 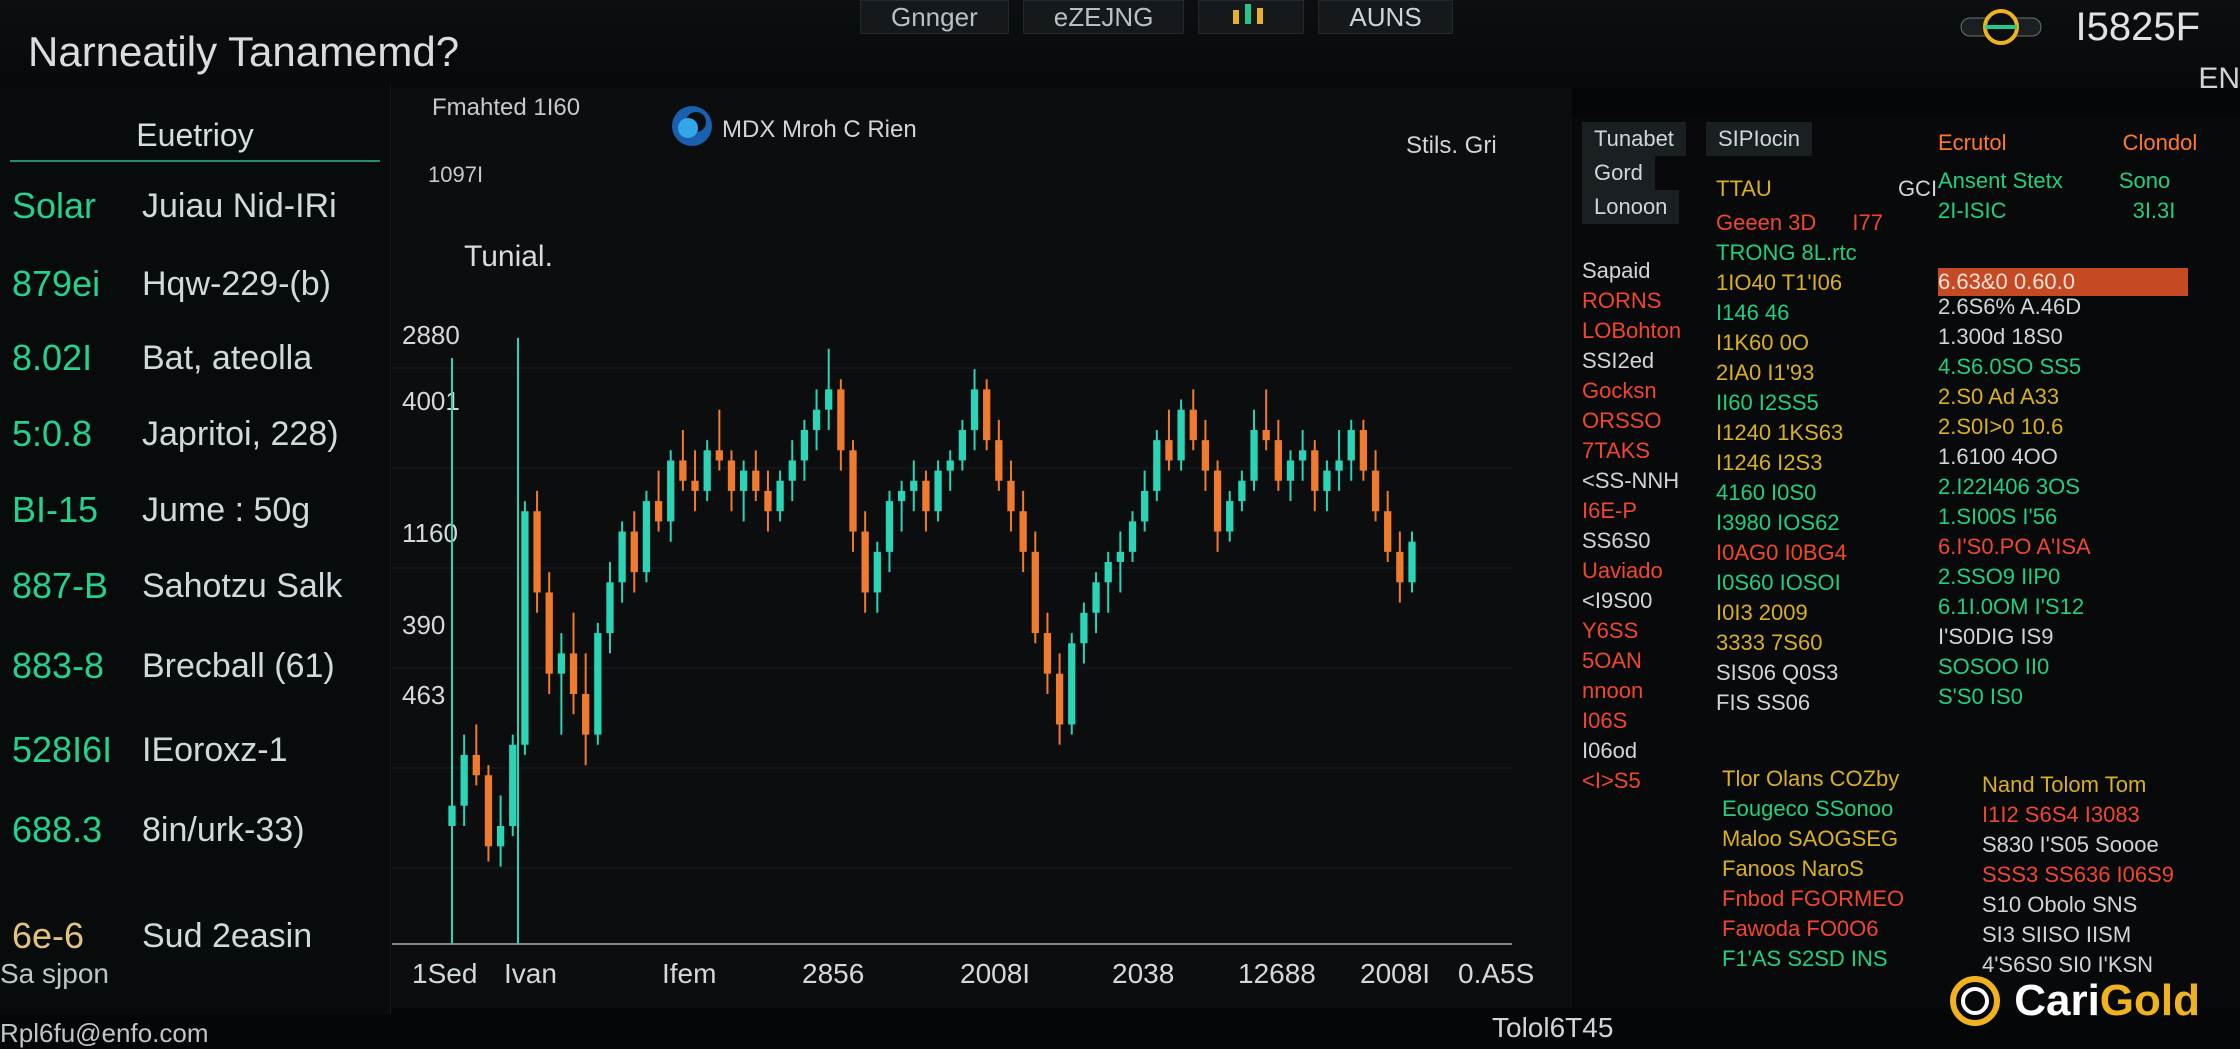 What do you see at coordinates (1759, 139) in the screenshot?
I see `orderbook-tab: SIPIocin` at bounding box center [1759, 139].